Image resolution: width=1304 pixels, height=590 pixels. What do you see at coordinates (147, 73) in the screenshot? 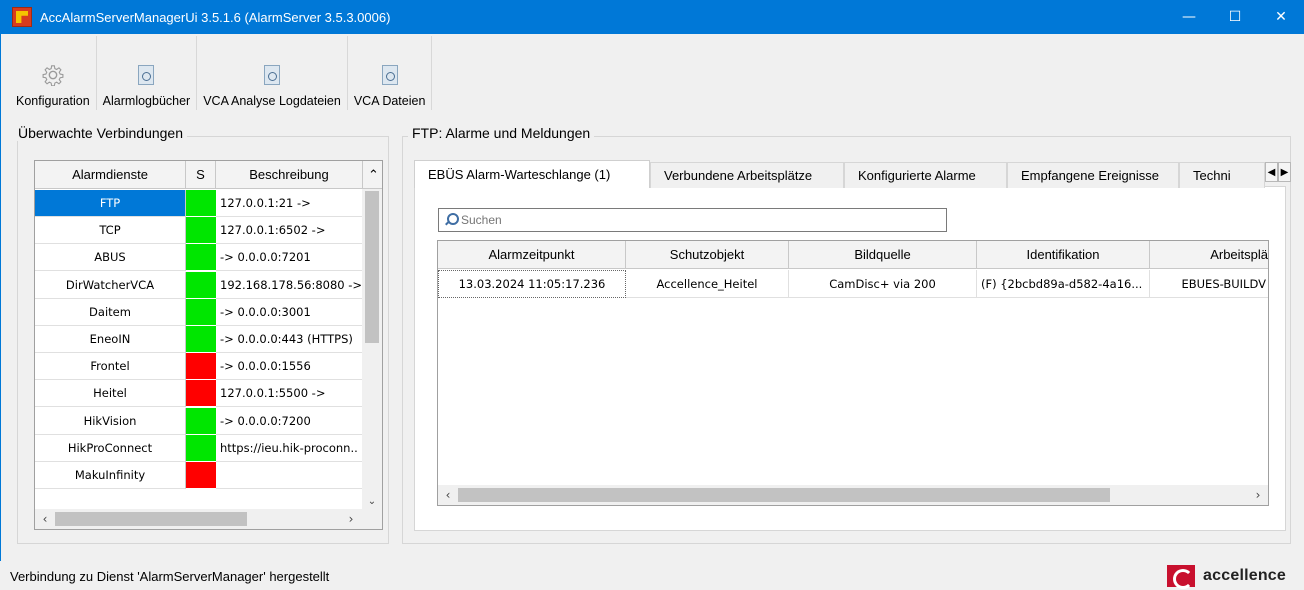
I see `alarm-logbooks-button: Alarmlogbücher` at bounding box center [147, 73].